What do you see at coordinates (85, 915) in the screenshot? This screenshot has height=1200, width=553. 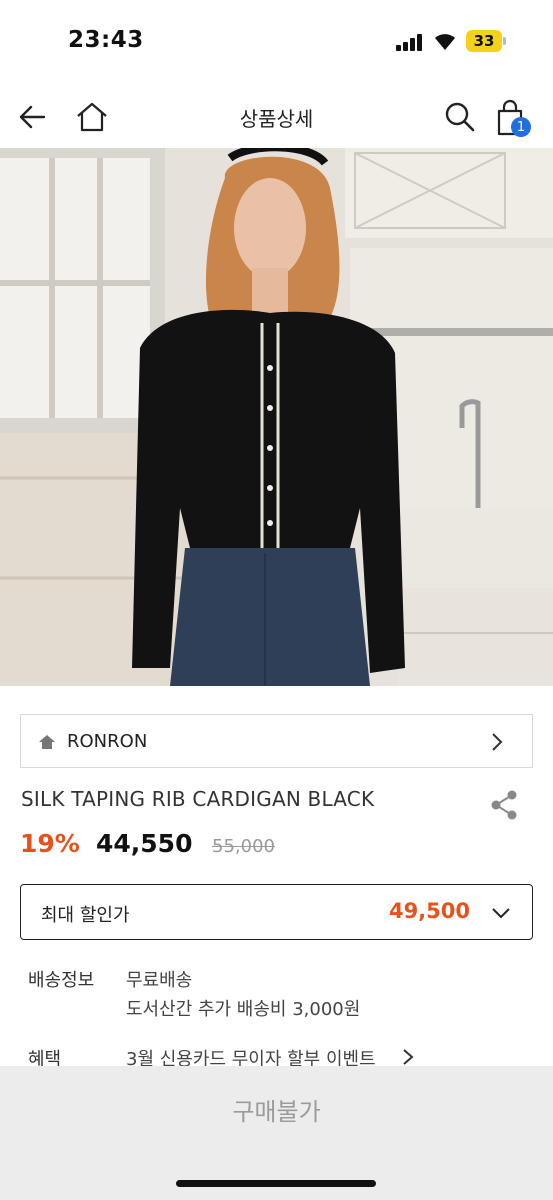 I see `max-discount-label: 최대 할인가` at bounding box center [85, 915].